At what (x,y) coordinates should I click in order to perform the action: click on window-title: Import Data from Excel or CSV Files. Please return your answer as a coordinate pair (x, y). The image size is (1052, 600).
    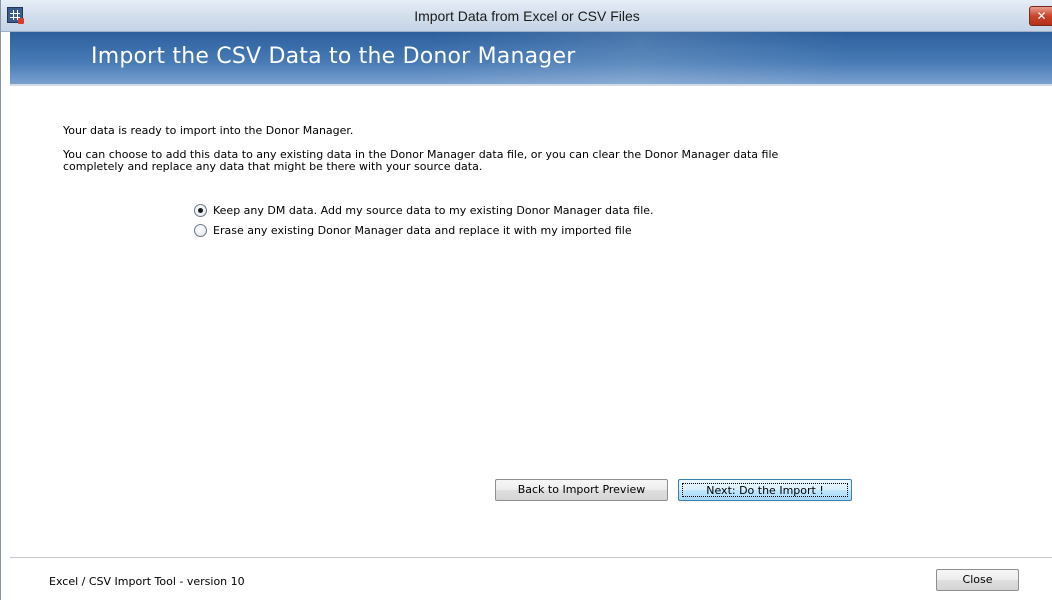
    Looking at the image, I should click on (527, 16).